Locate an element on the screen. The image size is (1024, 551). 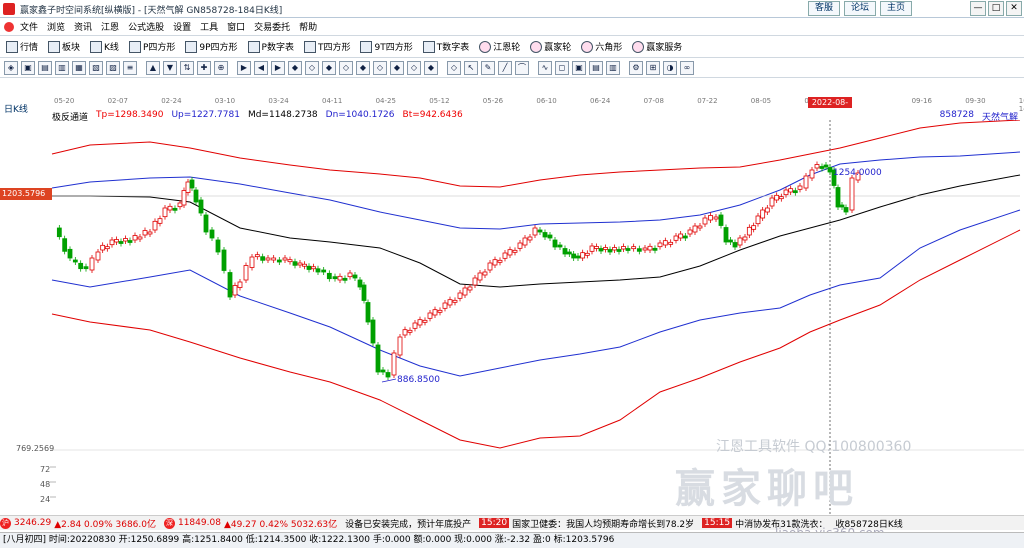
forum-link: 论坛 is located at coordinates (860, 8).